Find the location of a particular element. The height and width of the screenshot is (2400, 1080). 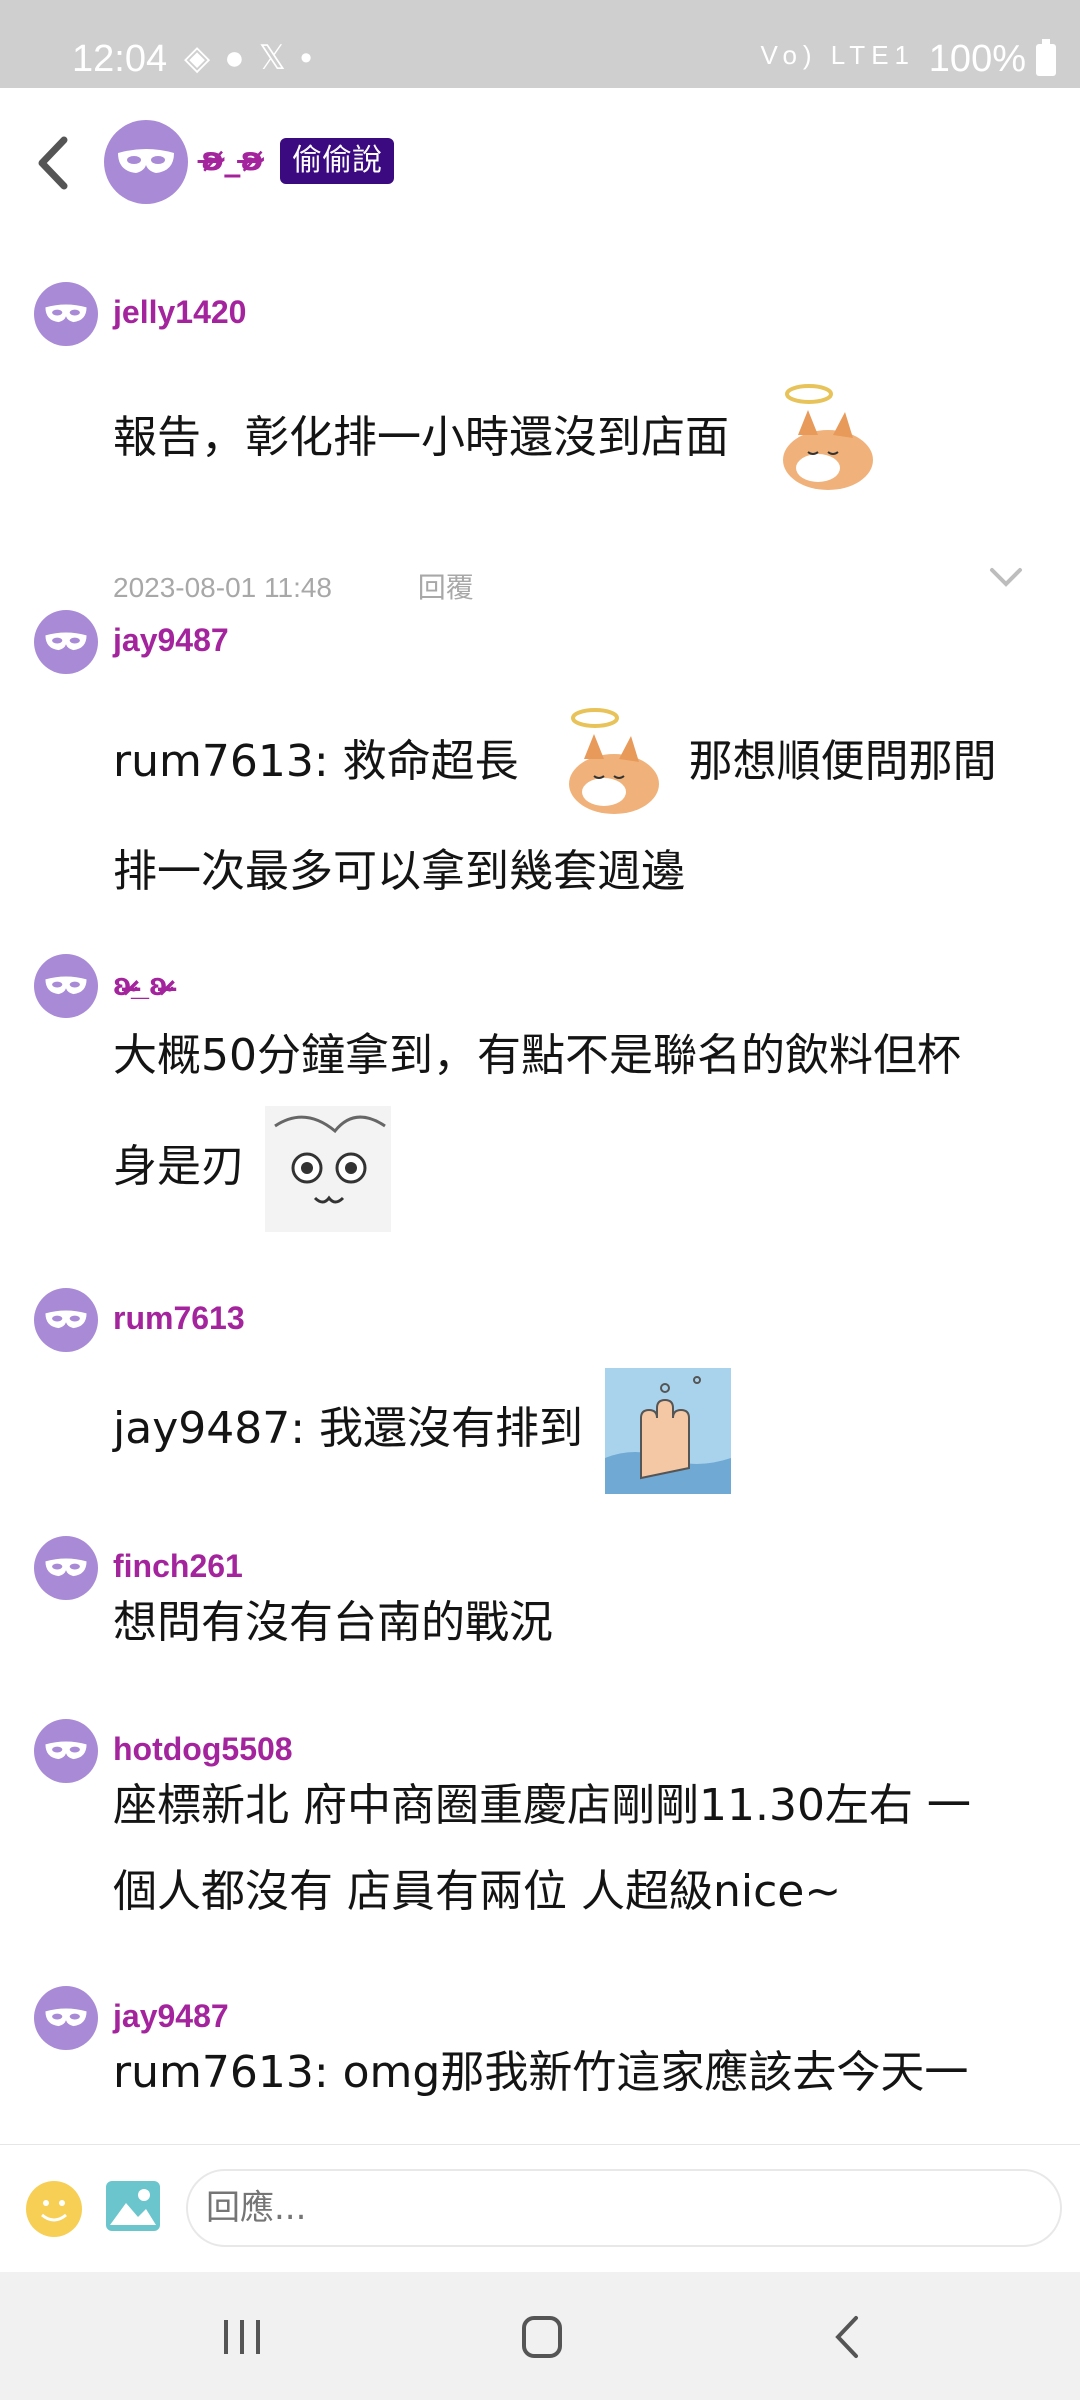

emoji-button is located at coordinates (54, 2209).